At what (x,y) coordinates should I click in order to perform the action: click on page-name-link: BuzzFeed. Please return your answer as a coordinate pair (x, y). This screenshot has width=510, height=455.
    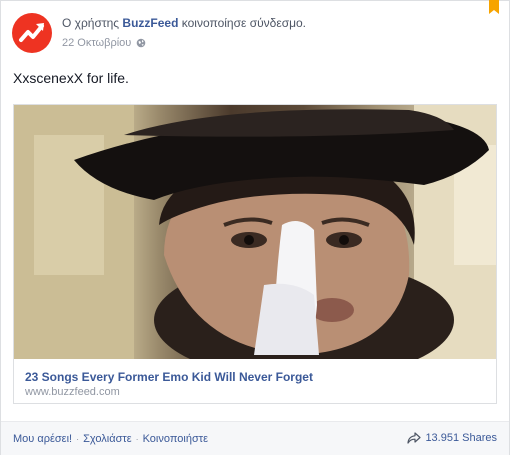
    Looking at the image, I should click on (150, 23).